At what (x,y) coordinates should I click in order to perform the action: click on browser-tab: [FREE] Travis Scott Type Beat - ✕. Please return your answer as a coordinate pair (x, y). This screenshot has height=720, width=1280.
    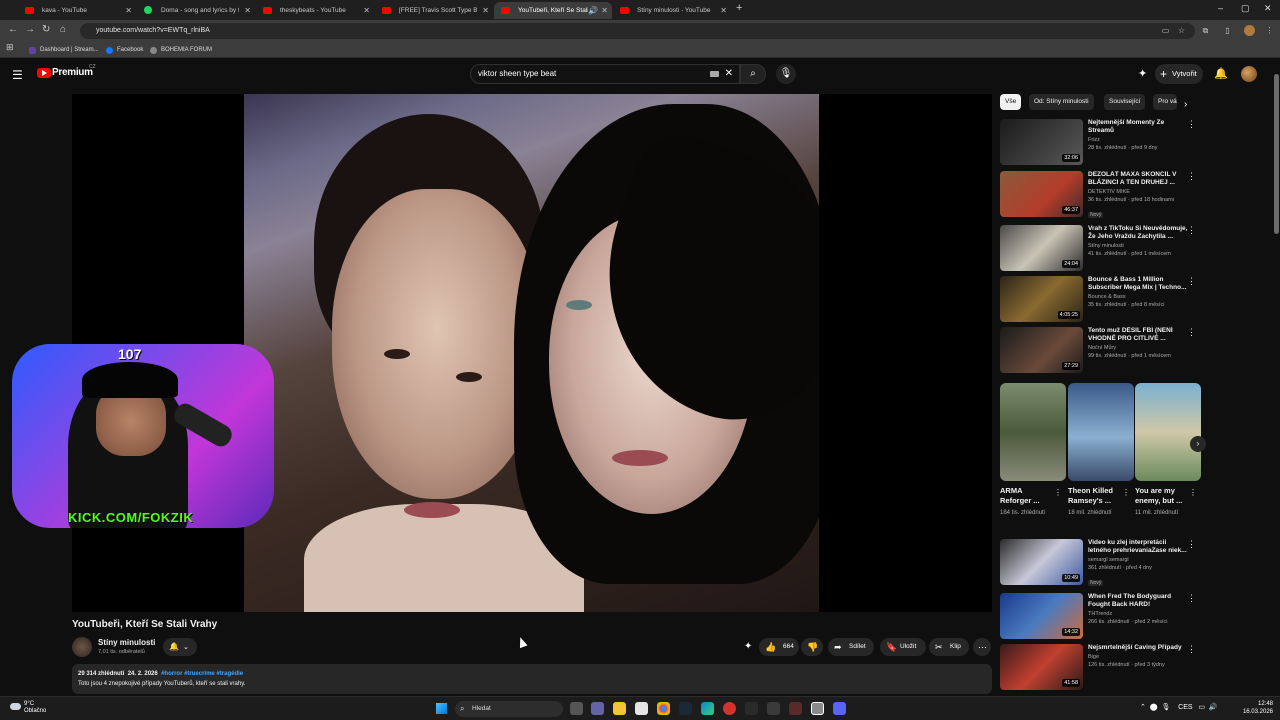
    Looking at the image, I should click on (434, 10).